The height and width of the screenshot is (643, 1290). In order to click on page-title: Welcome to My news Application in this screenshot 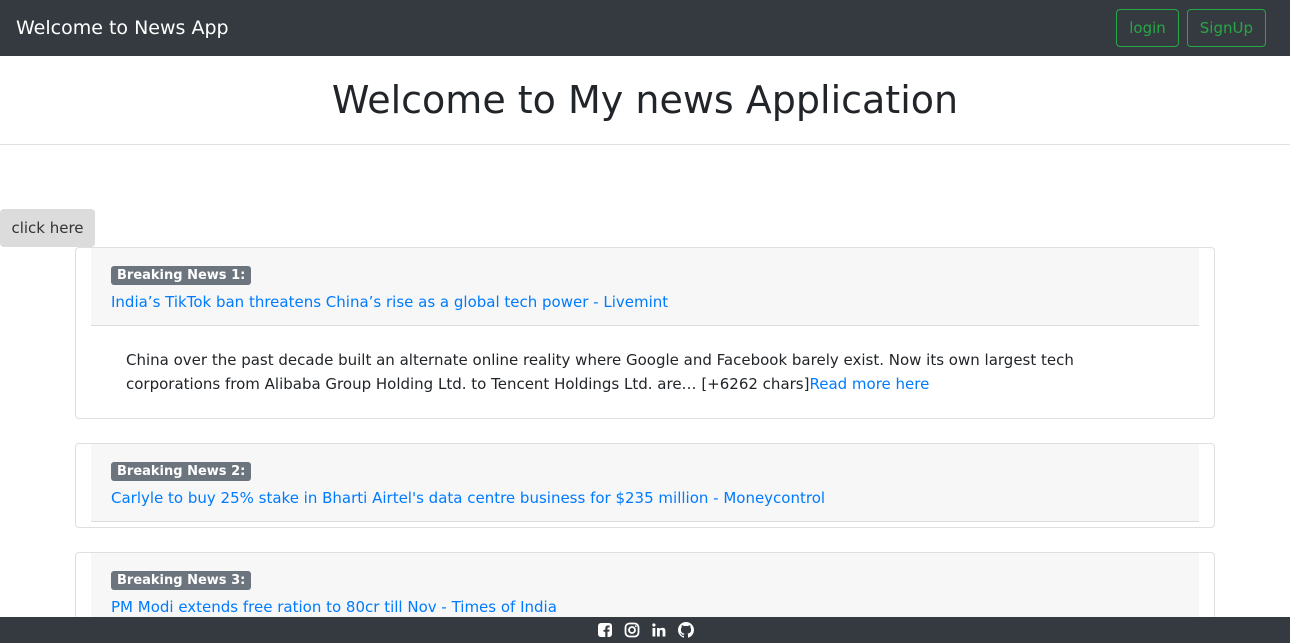, I will do `click(645, 100)`.